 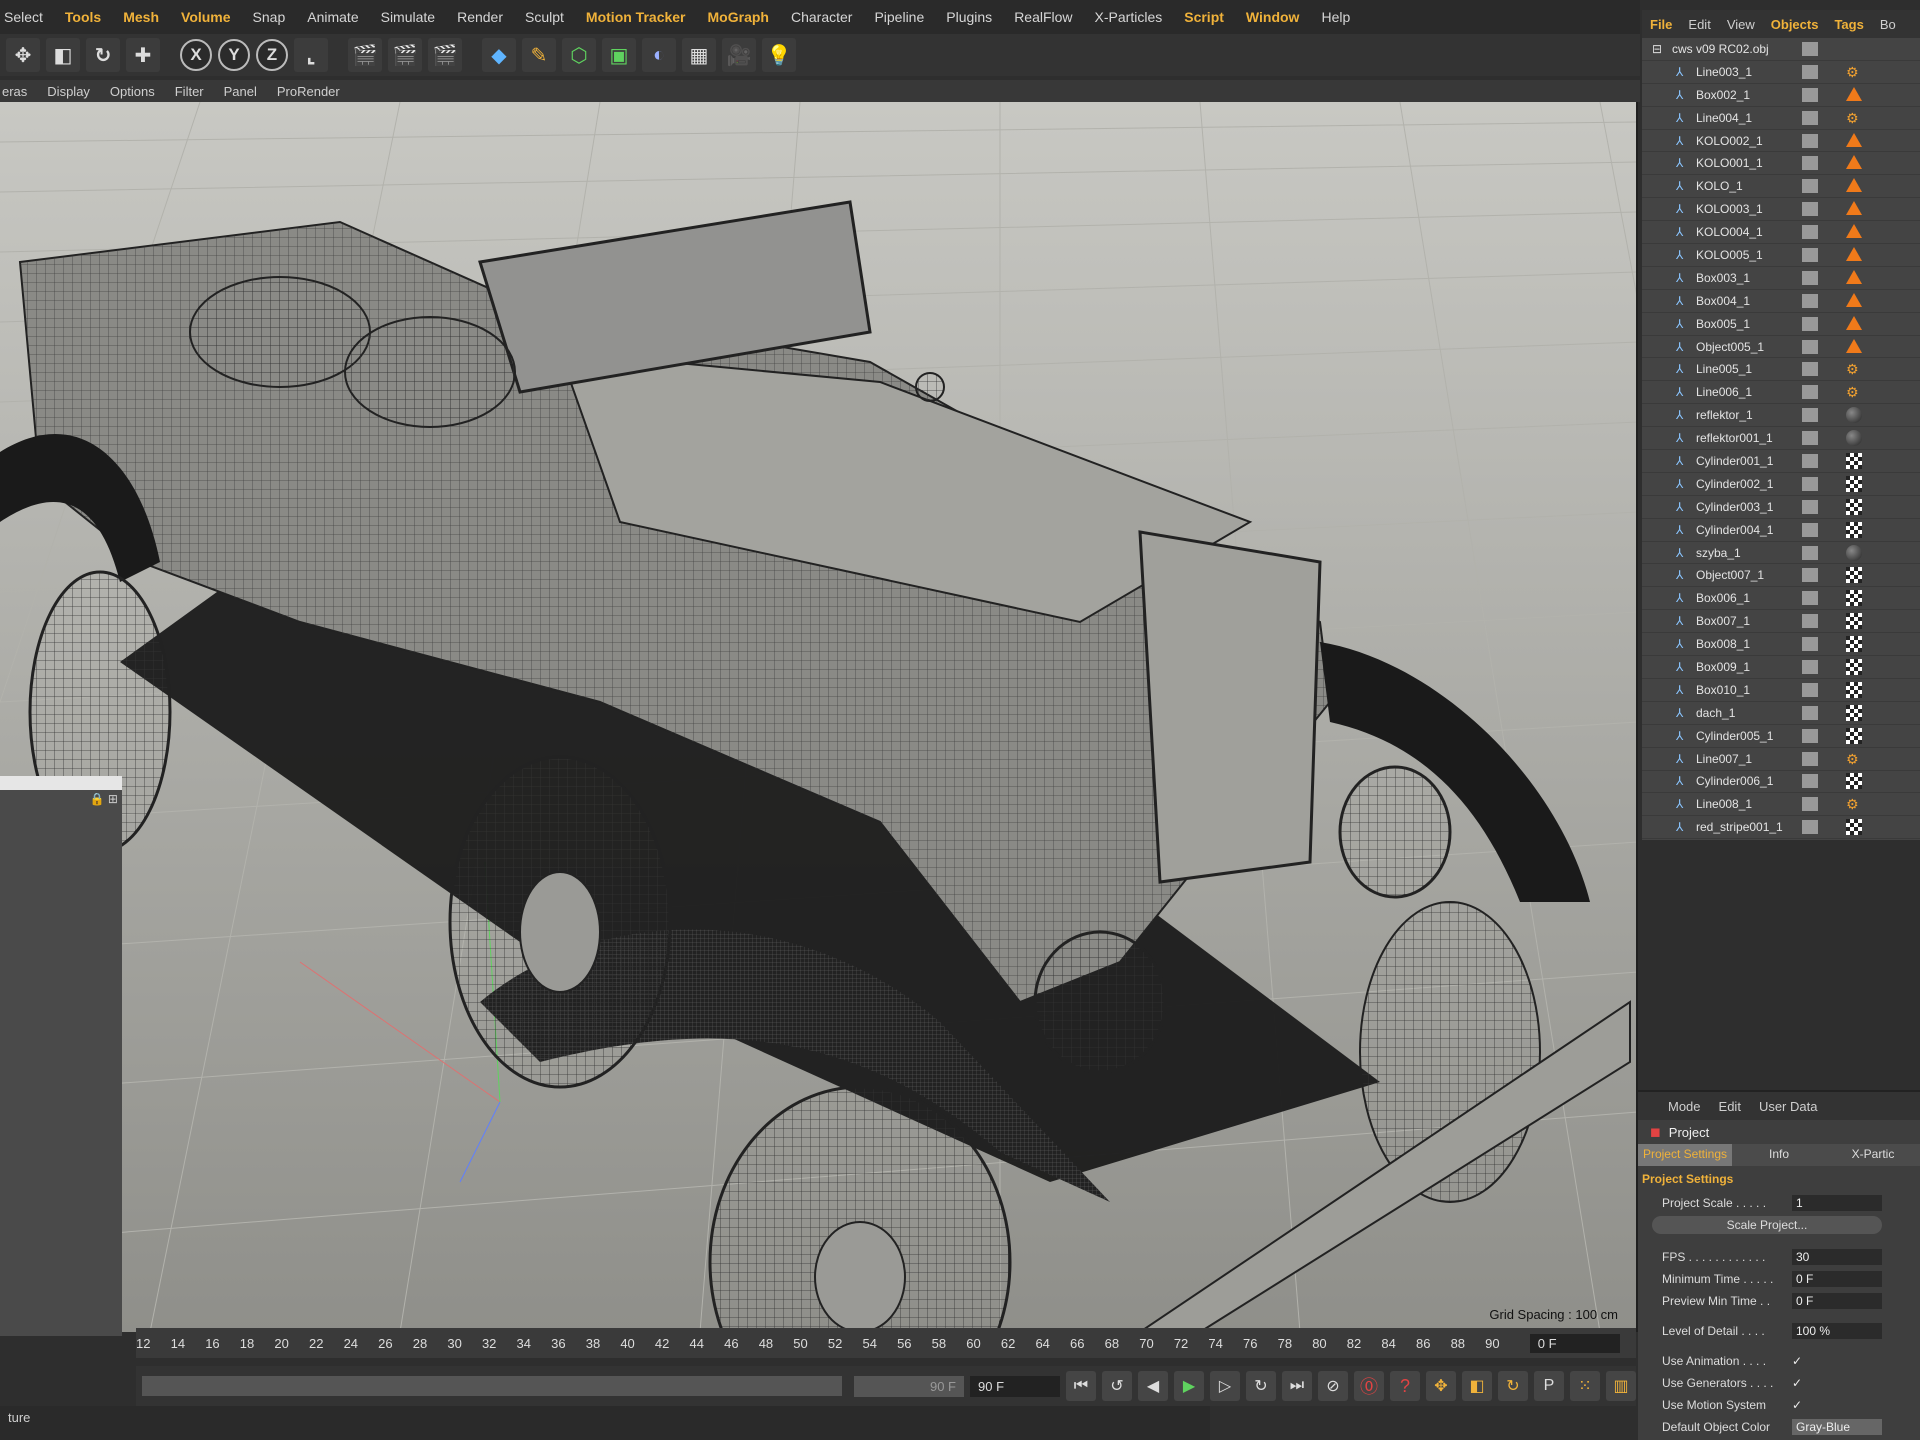 What do you see at coordinates (1781, 782) in the screenshot?
I see `object-row: ⅄ Cylinder006_1` at bounding box center [1781, 782].